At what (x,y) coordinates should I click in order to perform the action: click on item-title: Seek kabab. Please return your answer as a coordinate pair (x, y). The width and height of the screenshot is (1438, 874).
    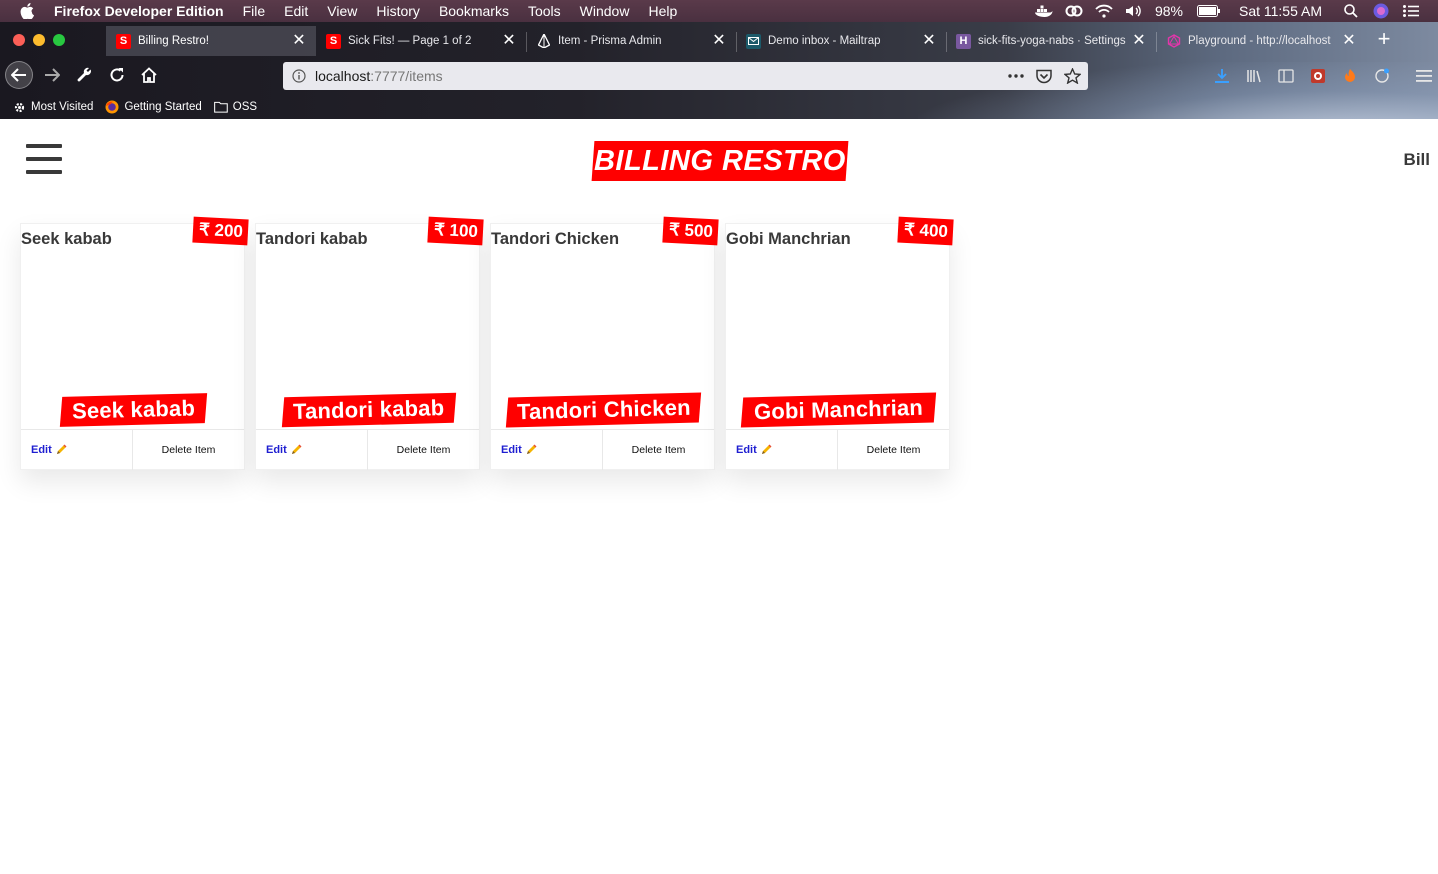
    Looking at the image, I should click on (66, 239).